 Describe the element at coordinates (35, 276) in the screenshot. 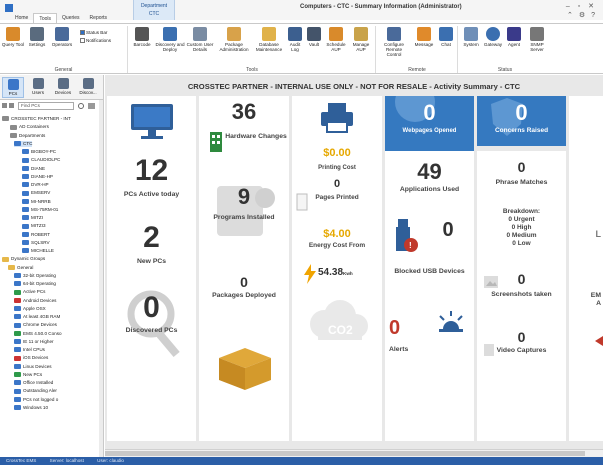

I see `tree-dynamic-group-item: 32-bit Operating` at that location.